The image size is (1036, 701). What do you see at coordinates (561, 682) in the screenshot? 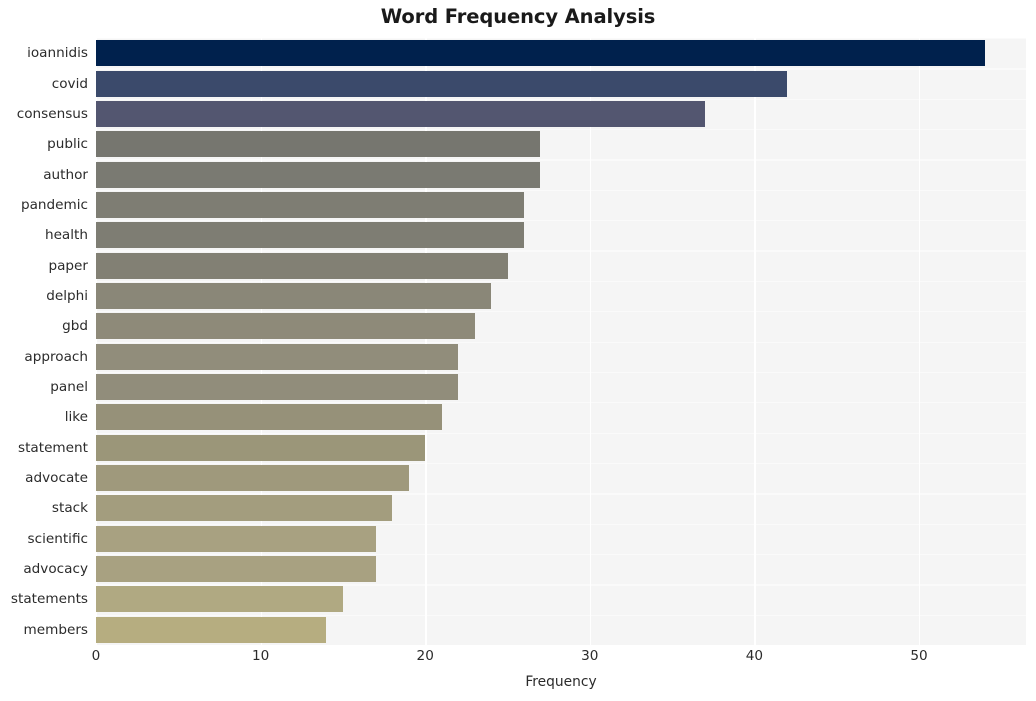
I see `x-axis-label: Frequency` at bounding box center [561, 682].